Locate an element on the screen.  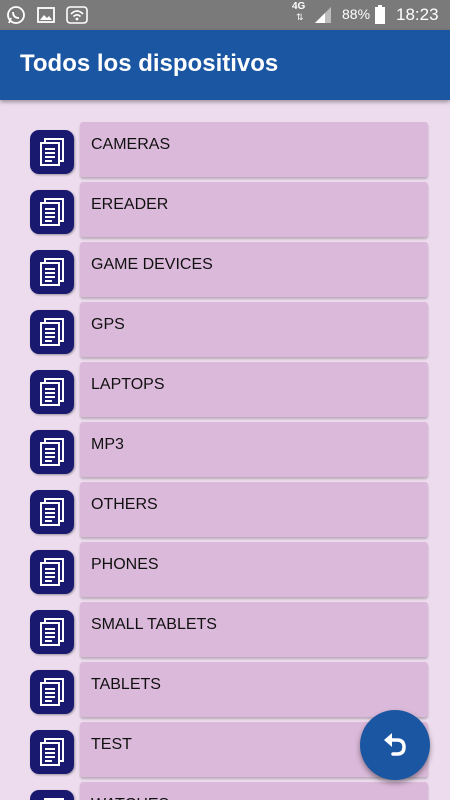
app-bar: Todos los dispositivos is located at coordinates (225, 65).